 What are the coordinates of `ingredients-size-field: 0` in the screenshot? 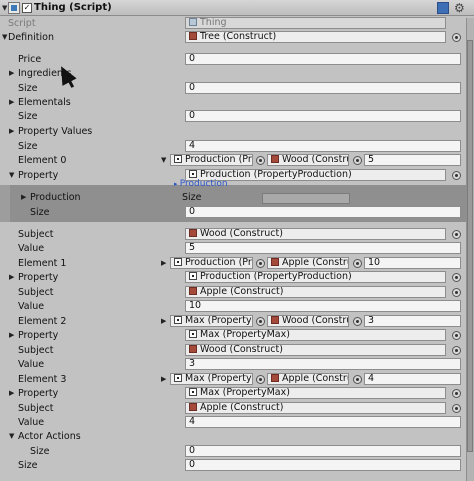 It's located at (323, 88).